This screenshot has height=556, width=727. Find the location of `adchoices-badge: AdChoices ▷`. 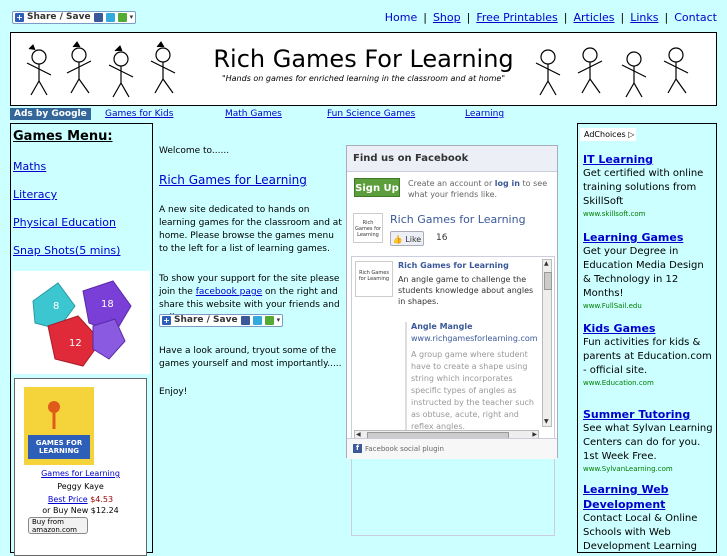

adchoices-badge: AdChoices ▷ is located at coordinates (608, 134).